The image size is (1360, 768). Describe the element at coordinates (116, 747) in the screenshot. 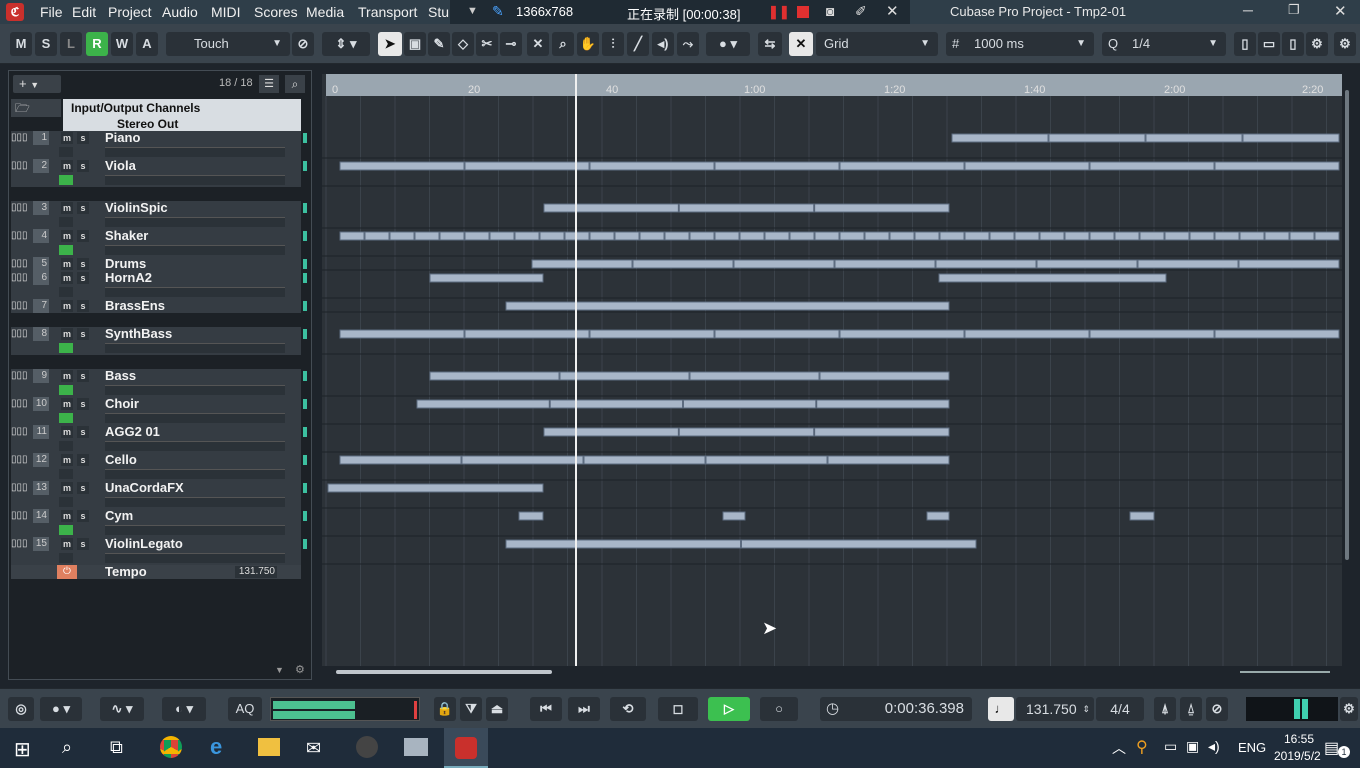

I see `task-view-icon: ⧉` at that location.